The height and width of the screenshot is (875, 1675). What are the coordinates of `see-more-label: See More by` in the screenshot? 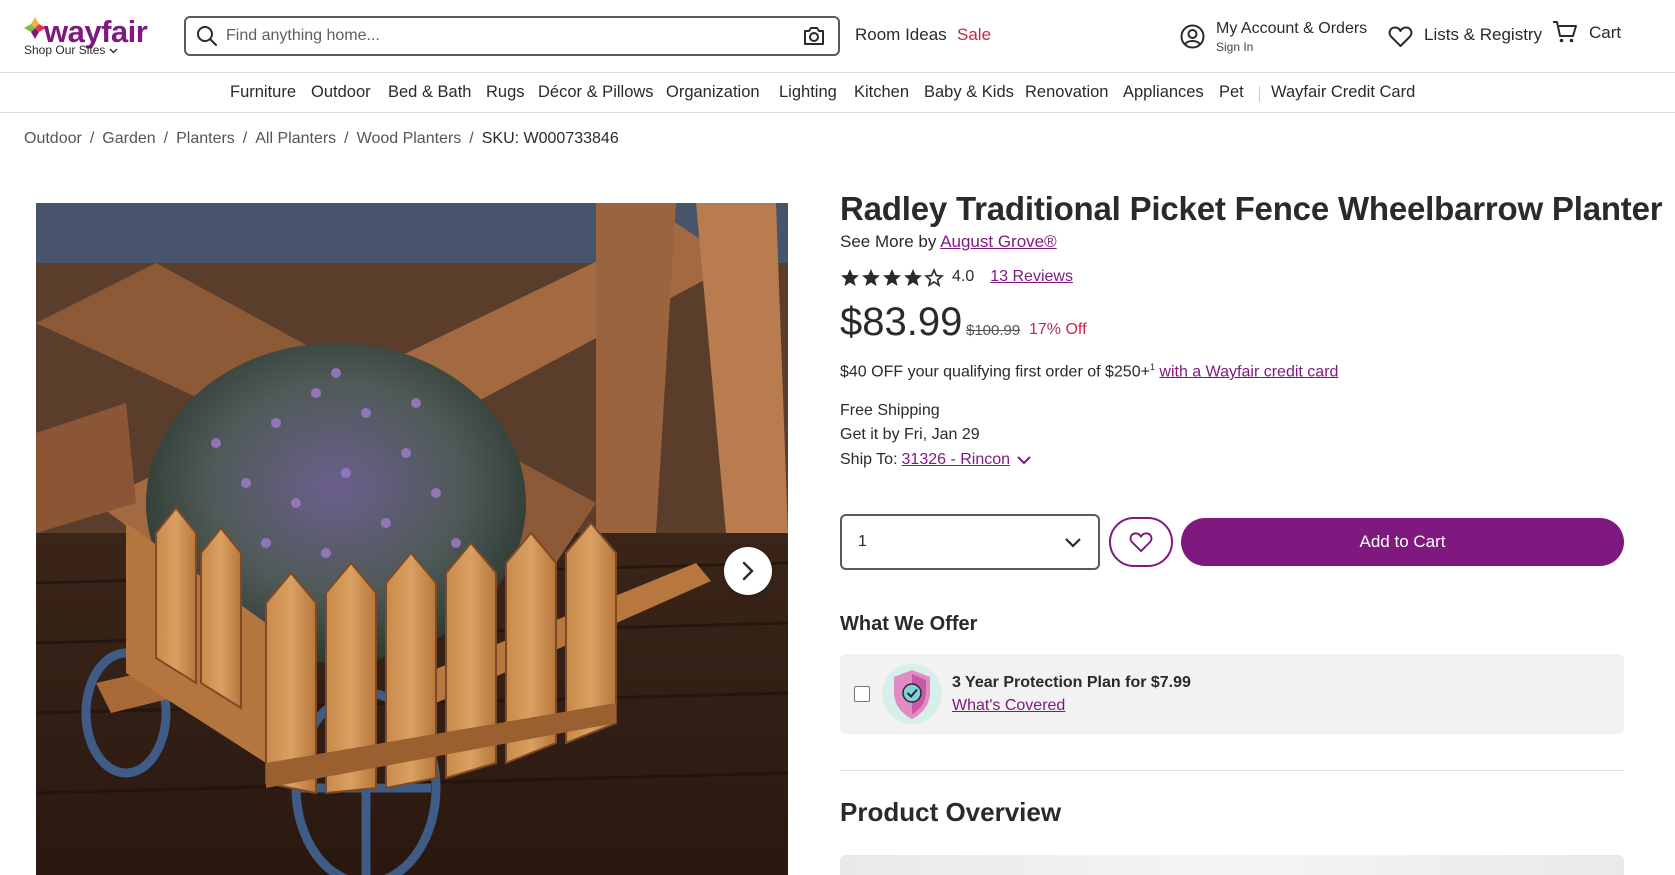 It's located at (888, 241).